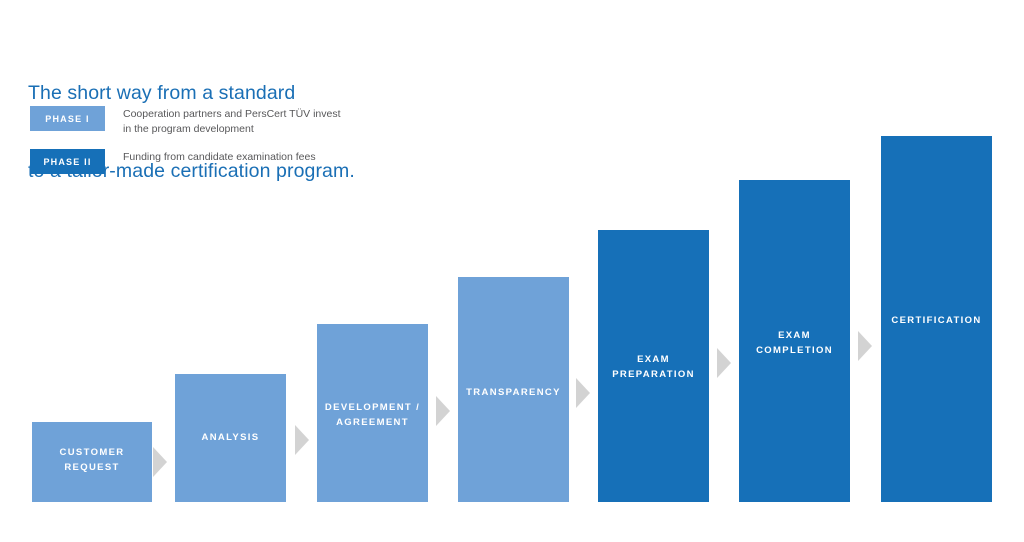  Describe the element at coordinates (219, 157) in the screenshot. I see `legend-description-phase-2: Funding from candidate examination fees` at that location.